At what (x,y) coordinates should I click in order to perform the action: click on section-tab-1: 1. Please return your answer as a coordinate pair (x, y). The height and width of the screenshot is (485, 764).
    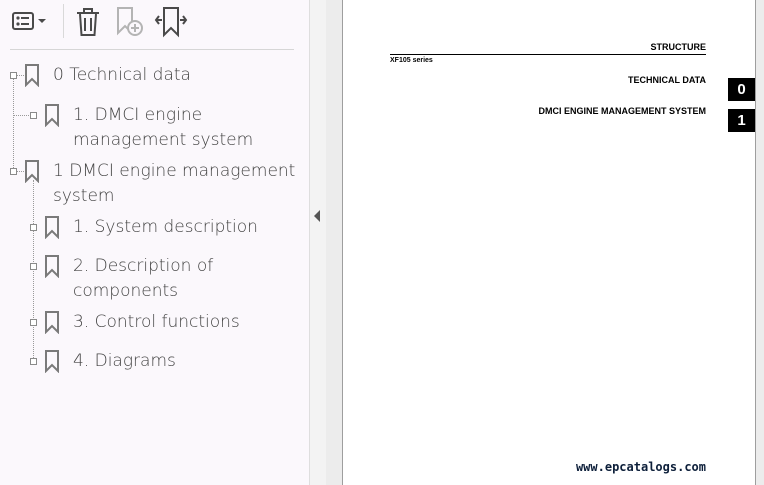
    Looking at the image, I should click on (741, 120).